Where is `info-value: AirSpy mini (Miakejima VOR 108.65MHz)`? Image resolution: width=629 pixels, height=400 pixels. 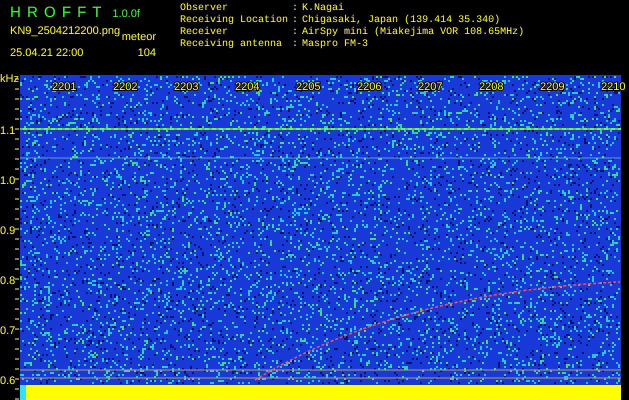 info-value: AirSpy mini (Miakejima VOR 108.65MHz) is located at coordinates (413, 33).